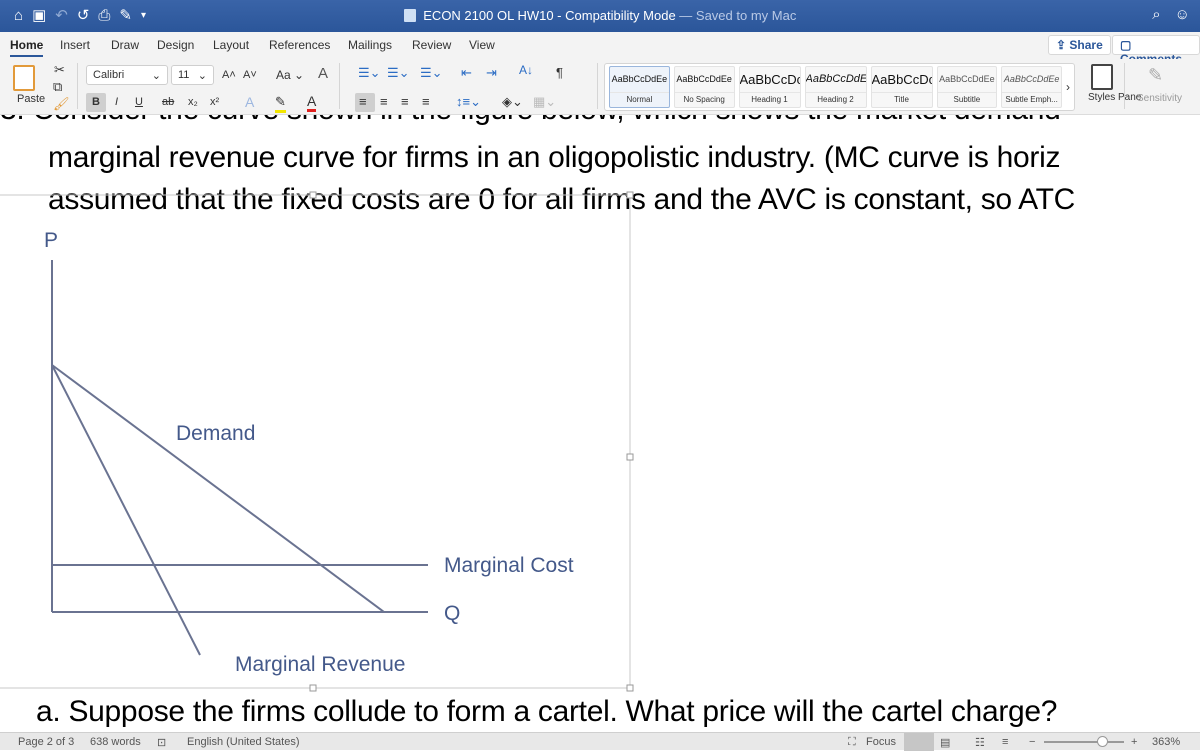 This screenshot has height=751, width=1200. What do you see at coordinates (488, 15) in the screenshot?
I see `doc-title: ECON 2100 OL HW10` at bounding box center [488, 15].